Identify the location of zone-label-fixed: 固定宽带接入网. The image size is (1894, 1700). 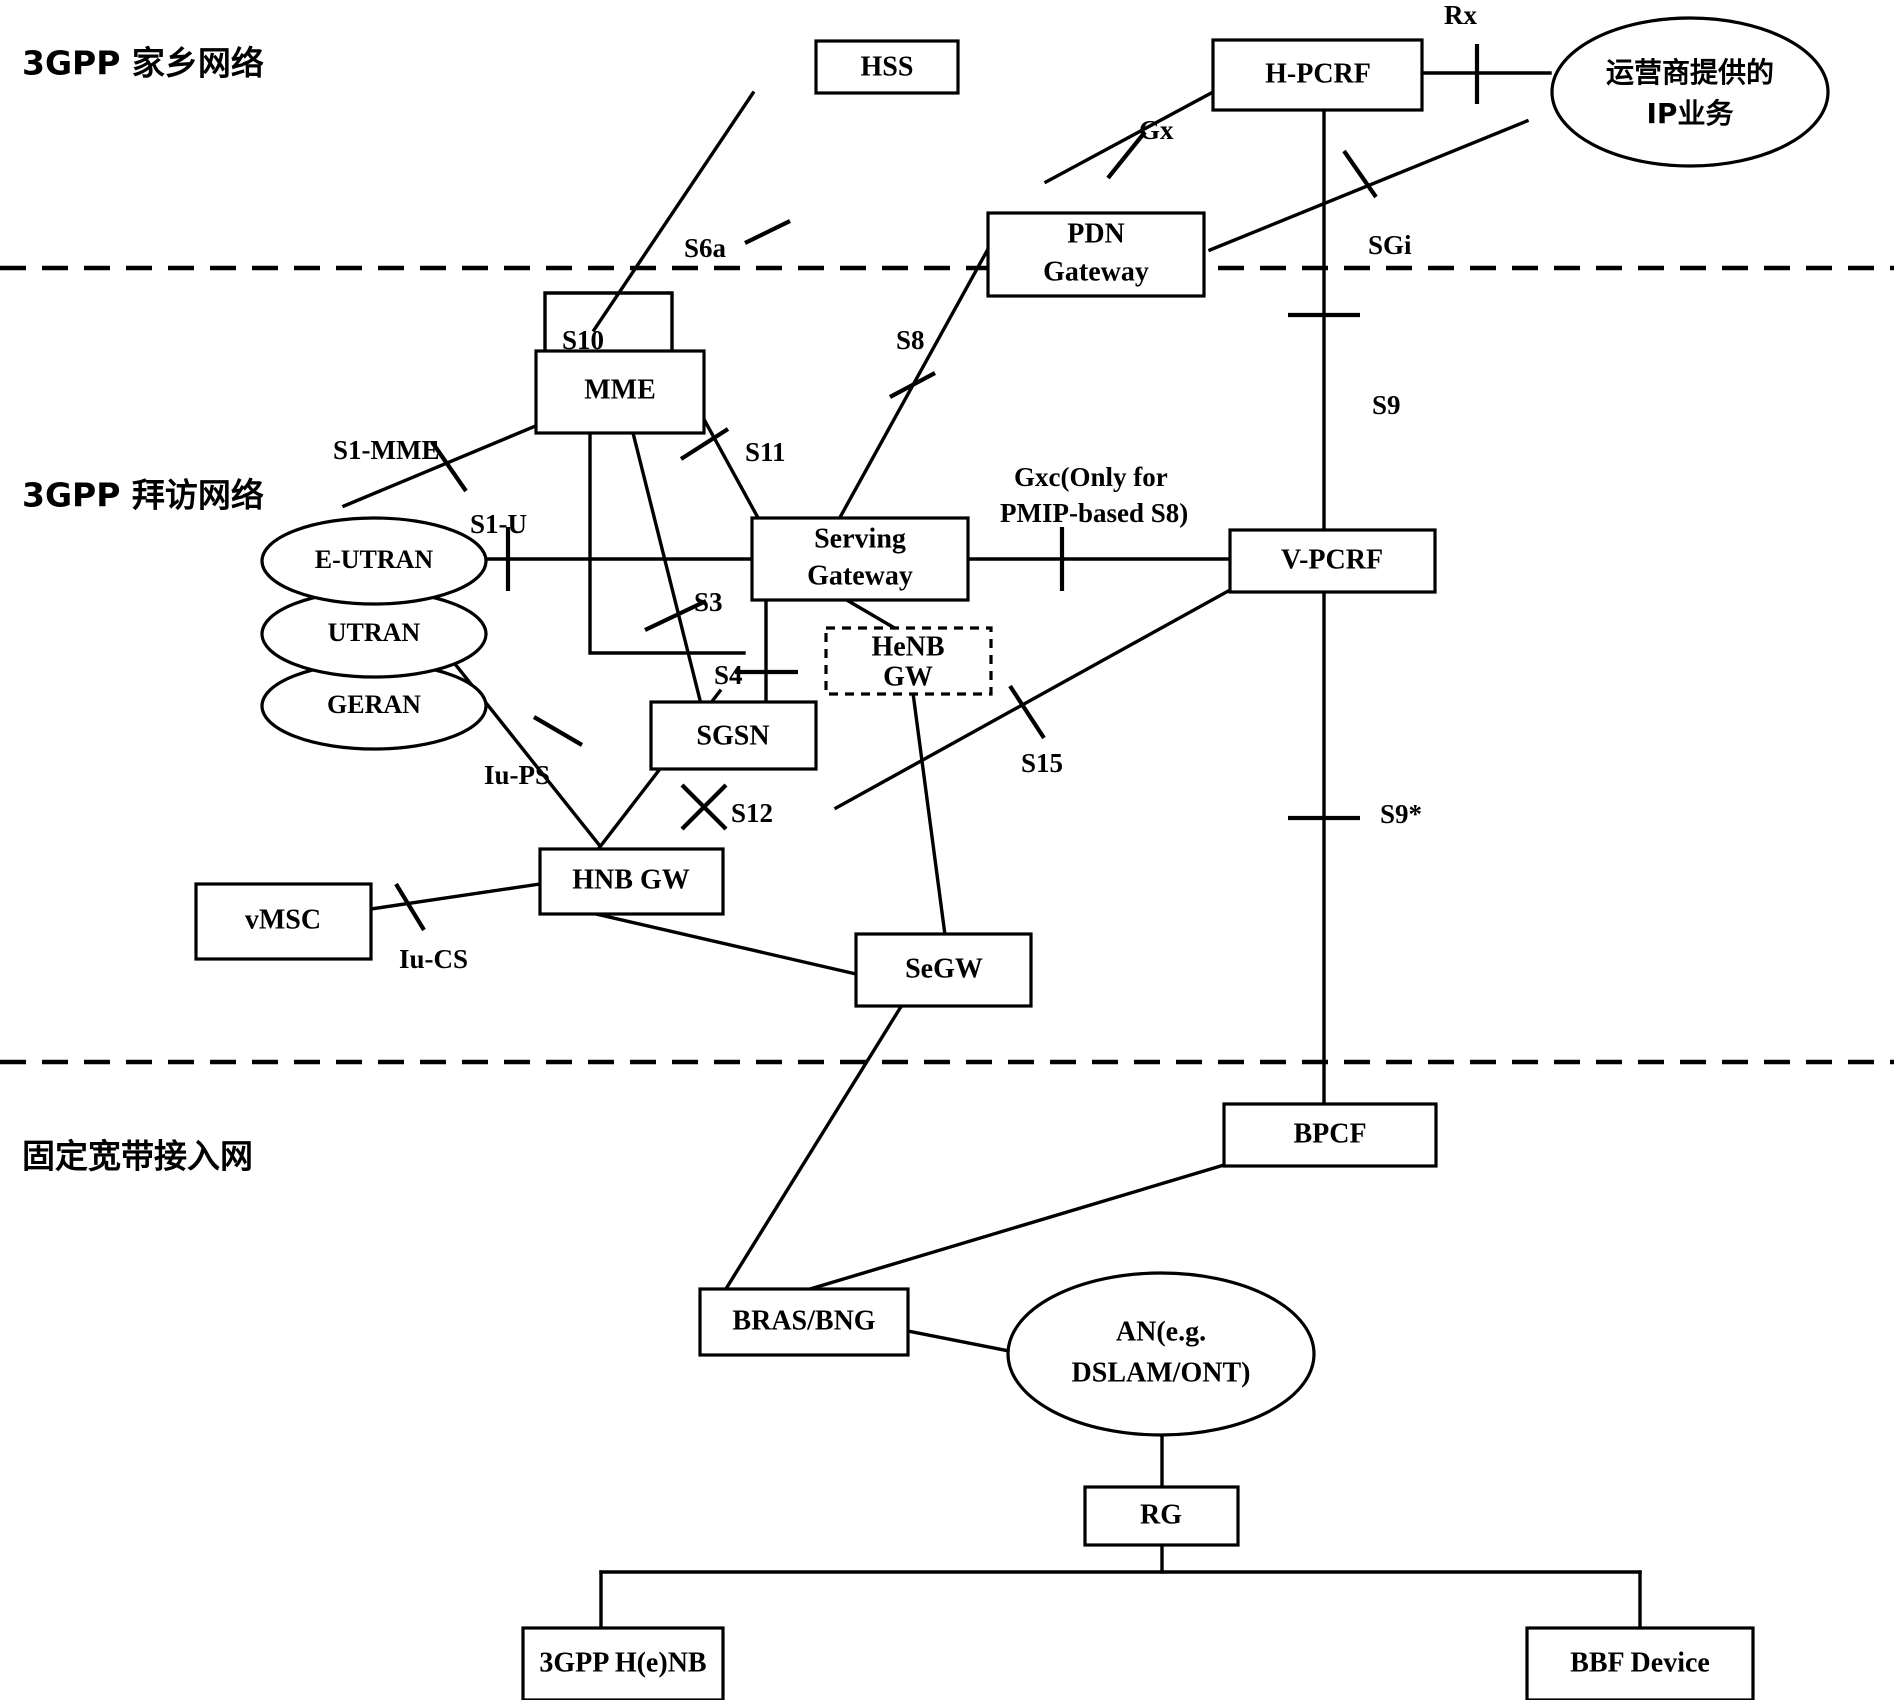
(137, 1156).